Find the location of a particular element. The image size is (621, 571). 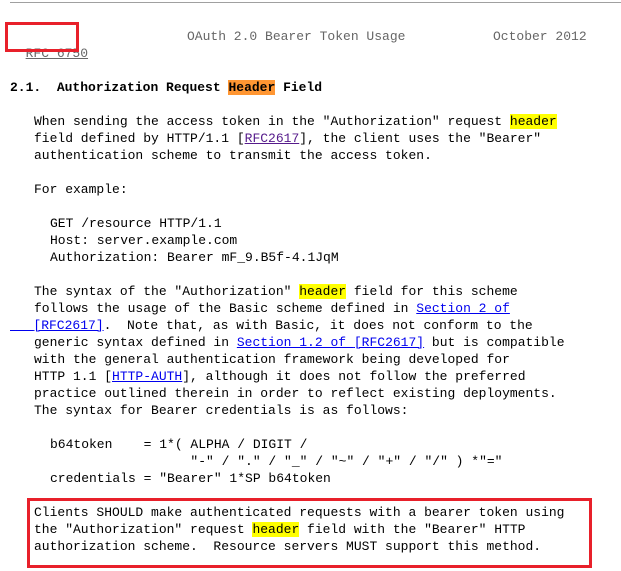

section-number: 2.1. is located at coordinates (26, 87).